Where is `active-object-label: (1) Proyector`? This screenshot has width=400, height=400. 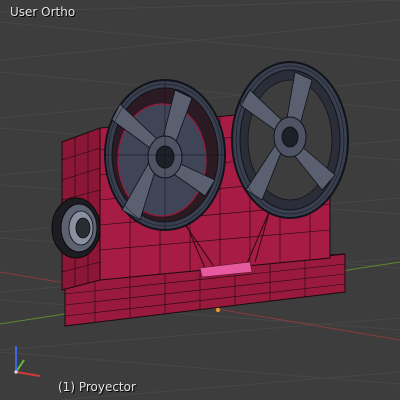 active-object-label: (1) Proyector is located at coordinates (97, 387).